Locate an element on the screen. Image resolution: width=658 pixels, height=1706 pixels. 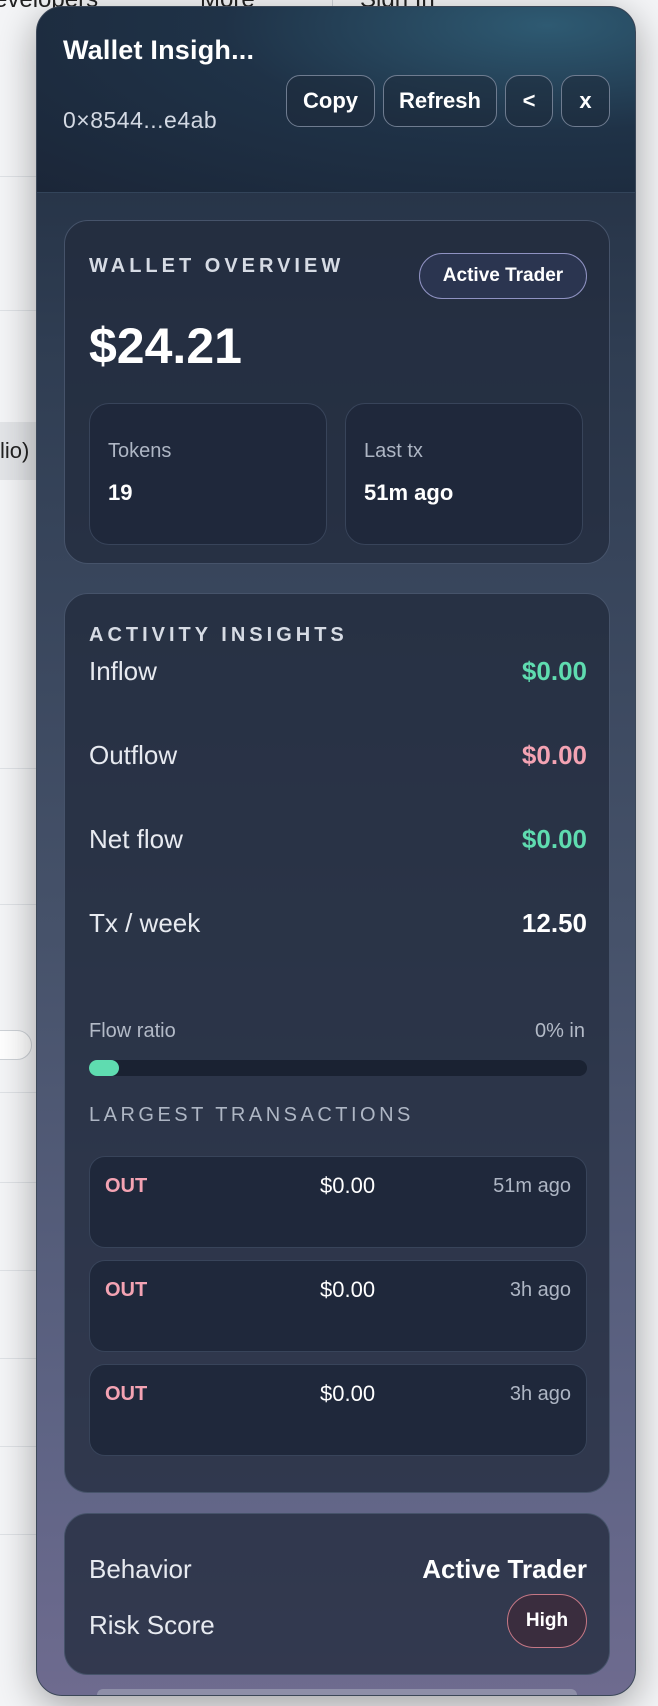
metric-outflow: Outflow $0.00 is located at coordinates (338, 760).